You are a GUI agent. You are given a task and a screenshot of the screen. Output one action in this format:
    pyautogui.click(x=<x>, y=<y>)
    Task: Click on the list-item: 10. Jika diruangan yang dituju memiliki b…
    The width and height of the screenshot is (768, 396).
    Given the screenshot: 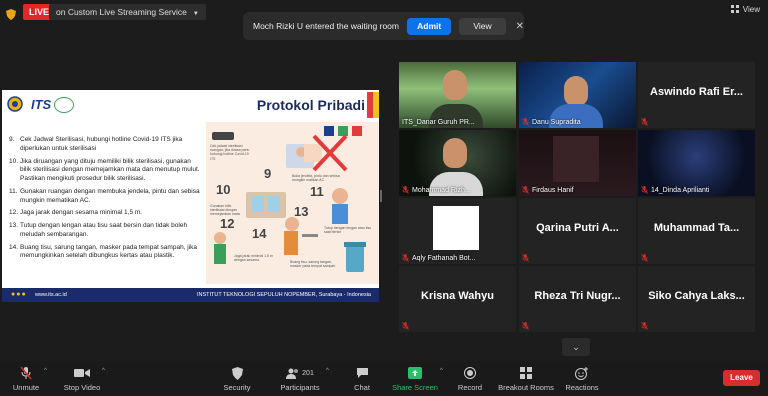 What is the action you would take?
    pyautogui.click(x=104, y=170)
    